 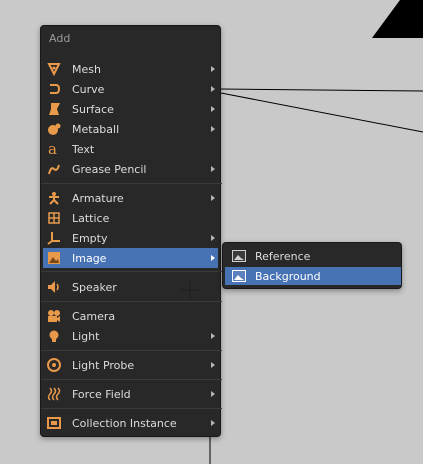 What do you see at coordinates (54, 218) in the screenshot?
I see `lattice-icon` at bounding box center [54, 218].